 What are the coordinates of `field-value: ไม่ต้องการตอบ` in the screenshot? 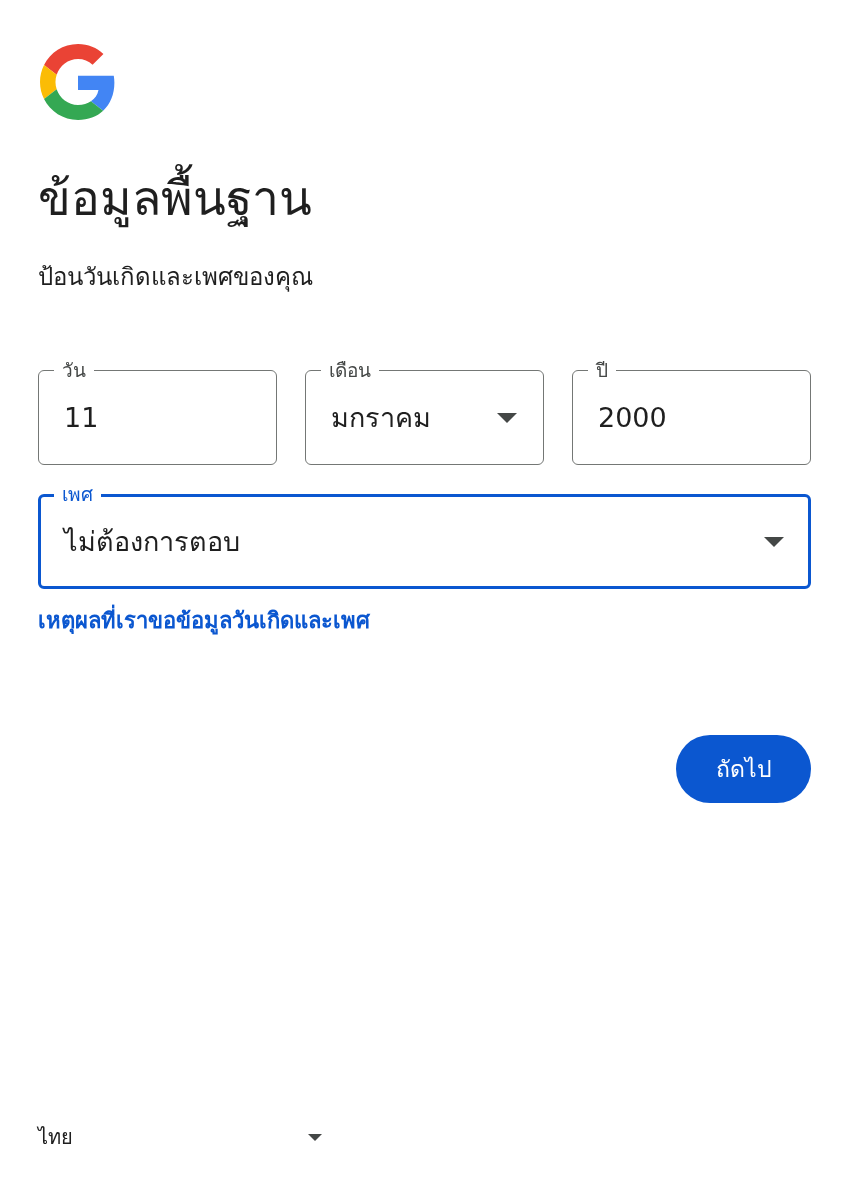 It's located at (152, 541).